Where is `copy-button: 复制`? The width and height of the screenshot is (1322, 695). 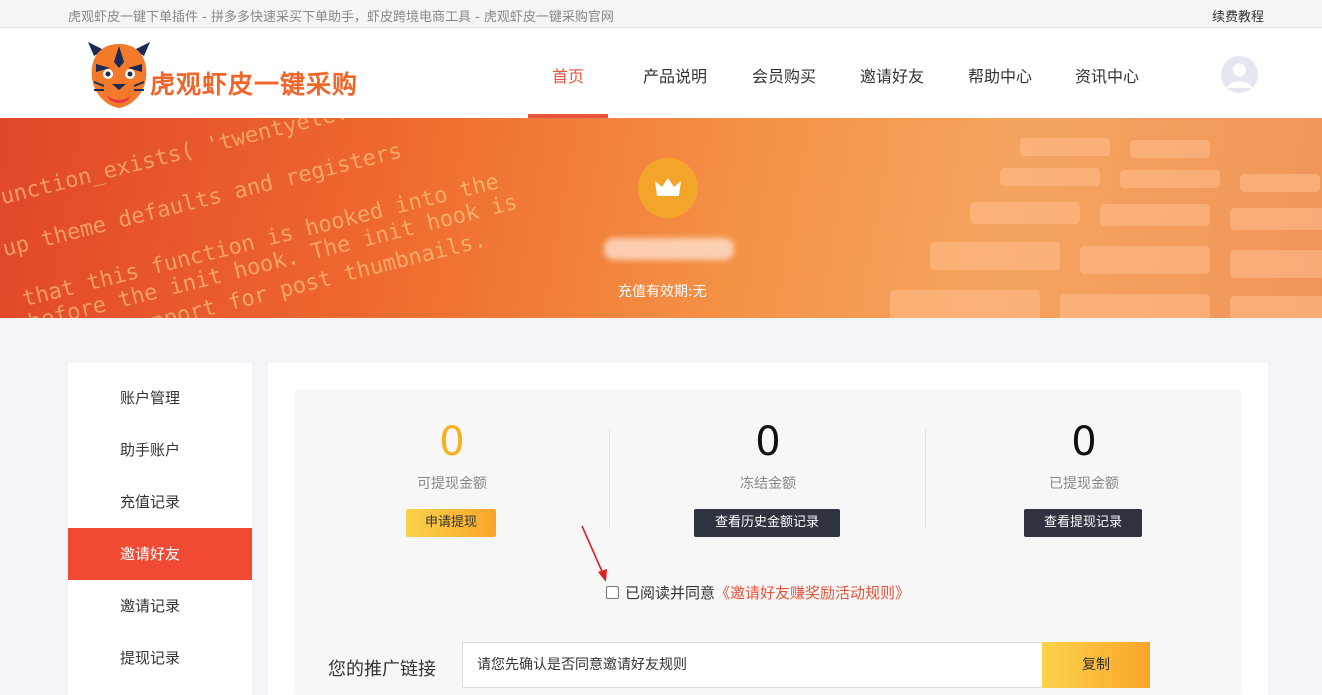
copy-button: 复制 is located at coordinates (1096, 665).